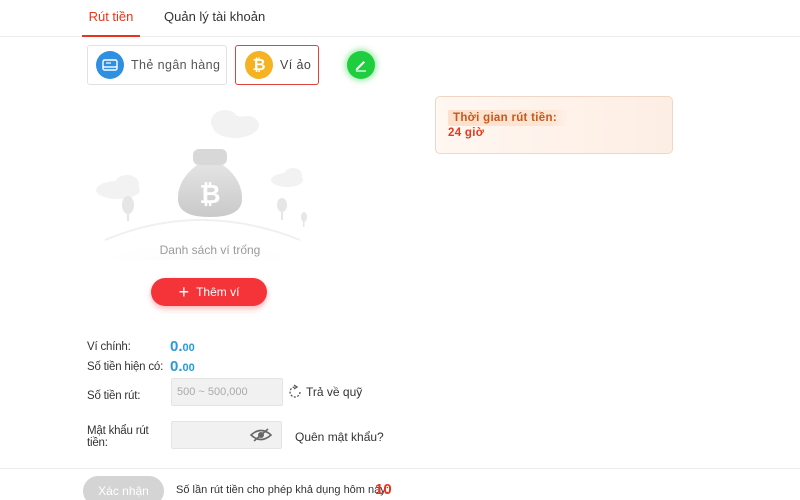 The width and height of the screenshot is (800, 500). What do you see at coordinates (277, 65) in the screenshot?
I see `crypto-wallet-method-button: ₿ Ví ảo` at bounding box center [277, 65].